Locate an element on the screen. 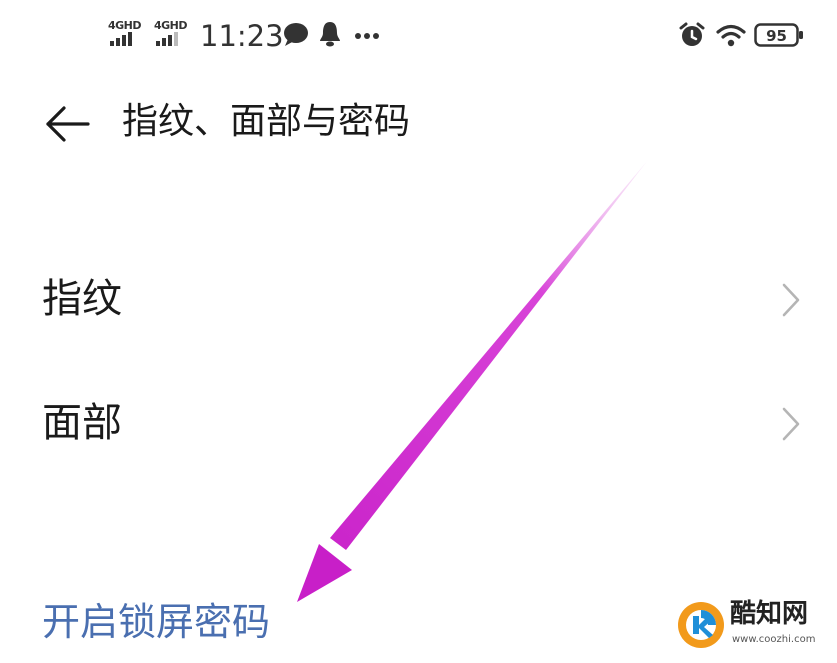  alarm-icon is located at coordinates (692, 34).